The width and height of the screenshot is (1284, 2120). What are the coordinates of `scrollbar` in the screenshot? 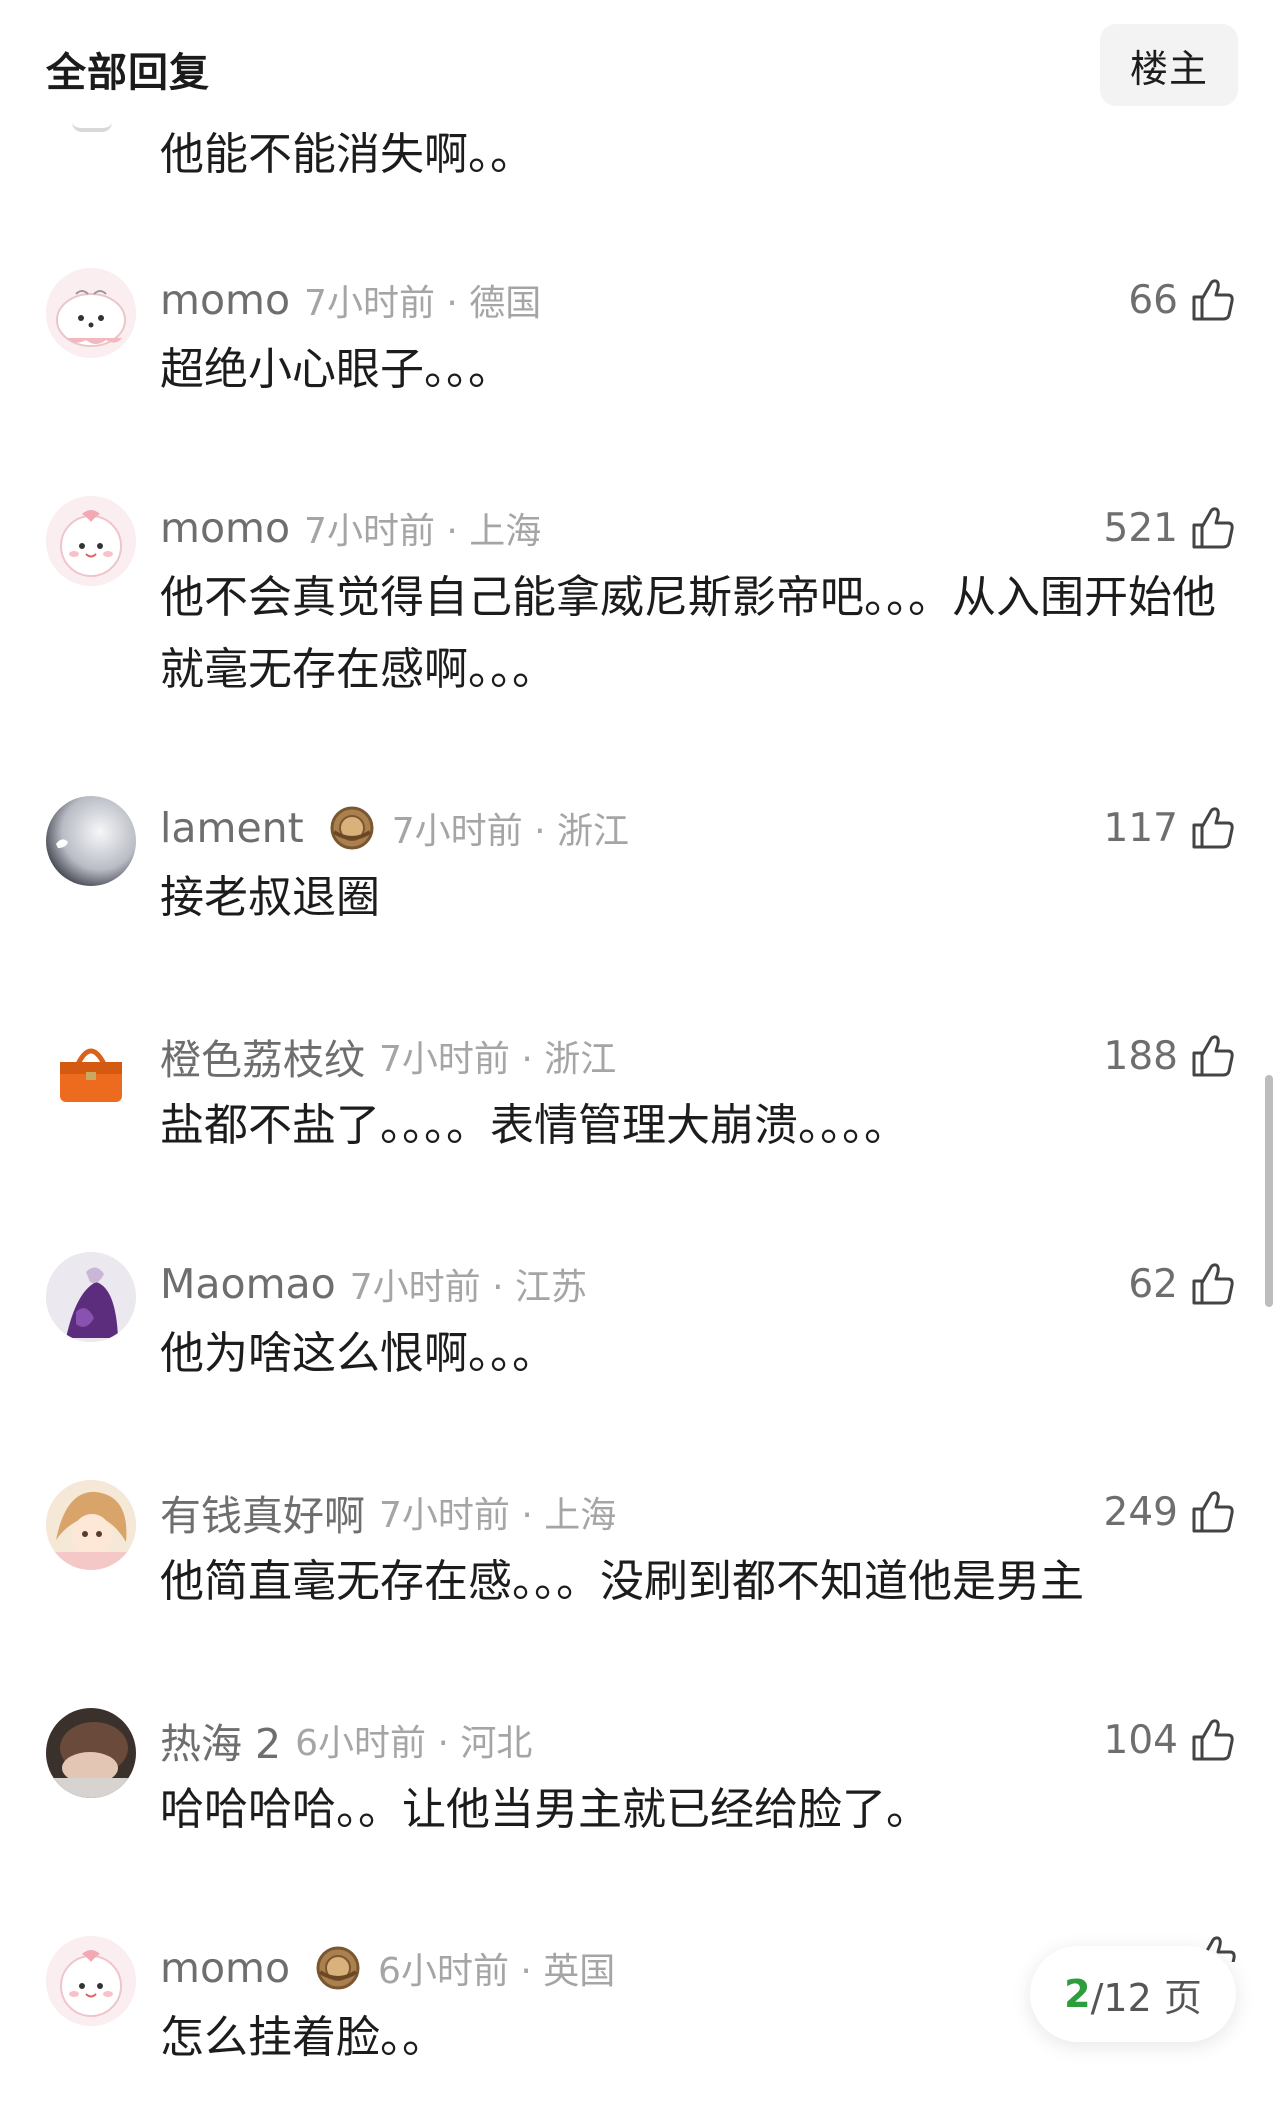 It's located at (1269, 1191).